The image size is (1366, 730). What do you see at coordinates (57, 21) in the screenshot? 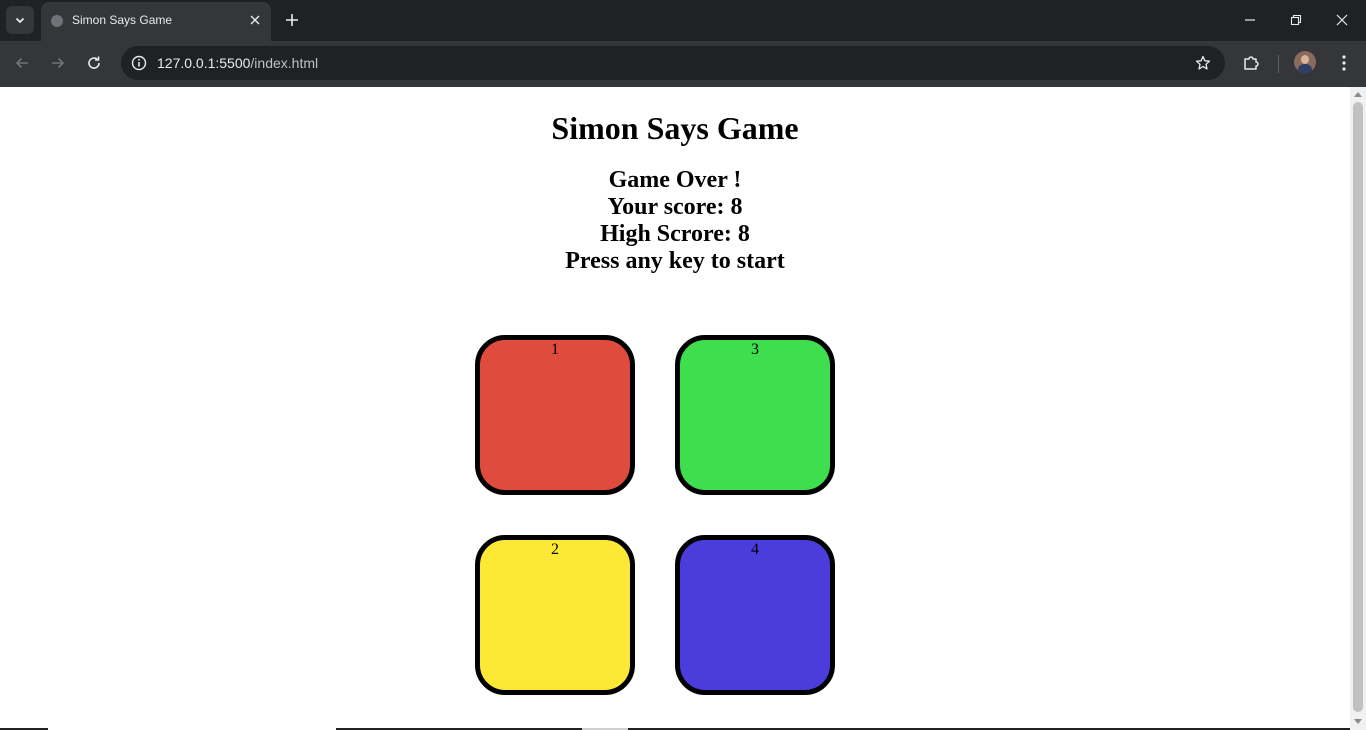
I see `globe-icon` at bounding box center [57, 21].